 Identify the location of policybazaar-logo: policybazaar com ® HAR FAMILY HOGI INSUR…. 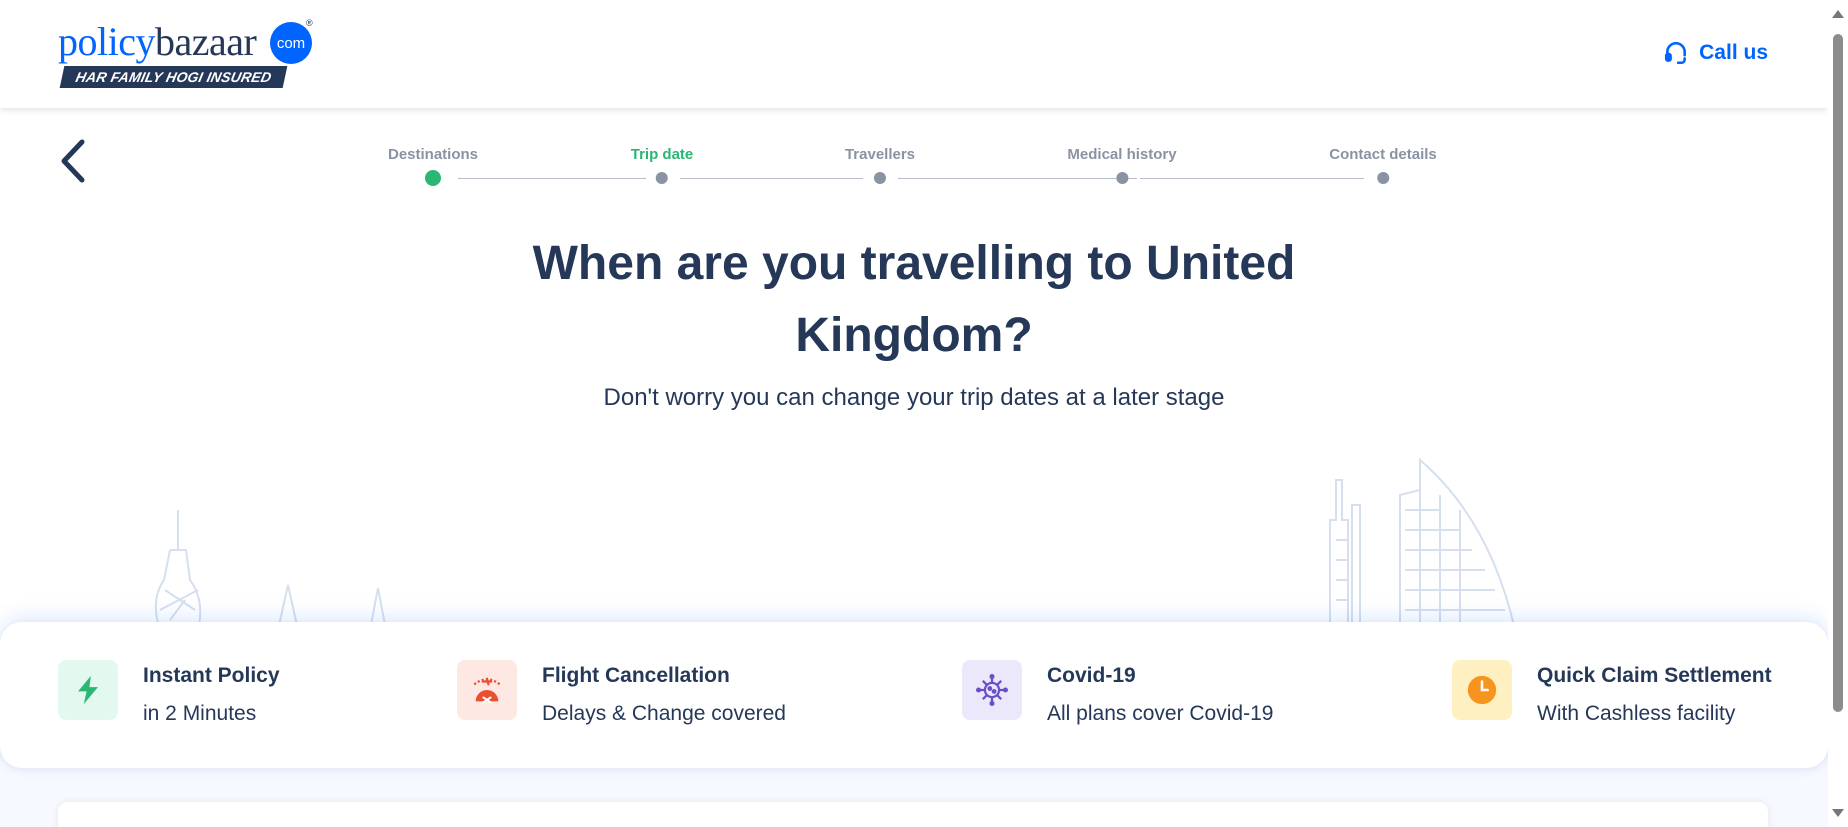
(188, 54).